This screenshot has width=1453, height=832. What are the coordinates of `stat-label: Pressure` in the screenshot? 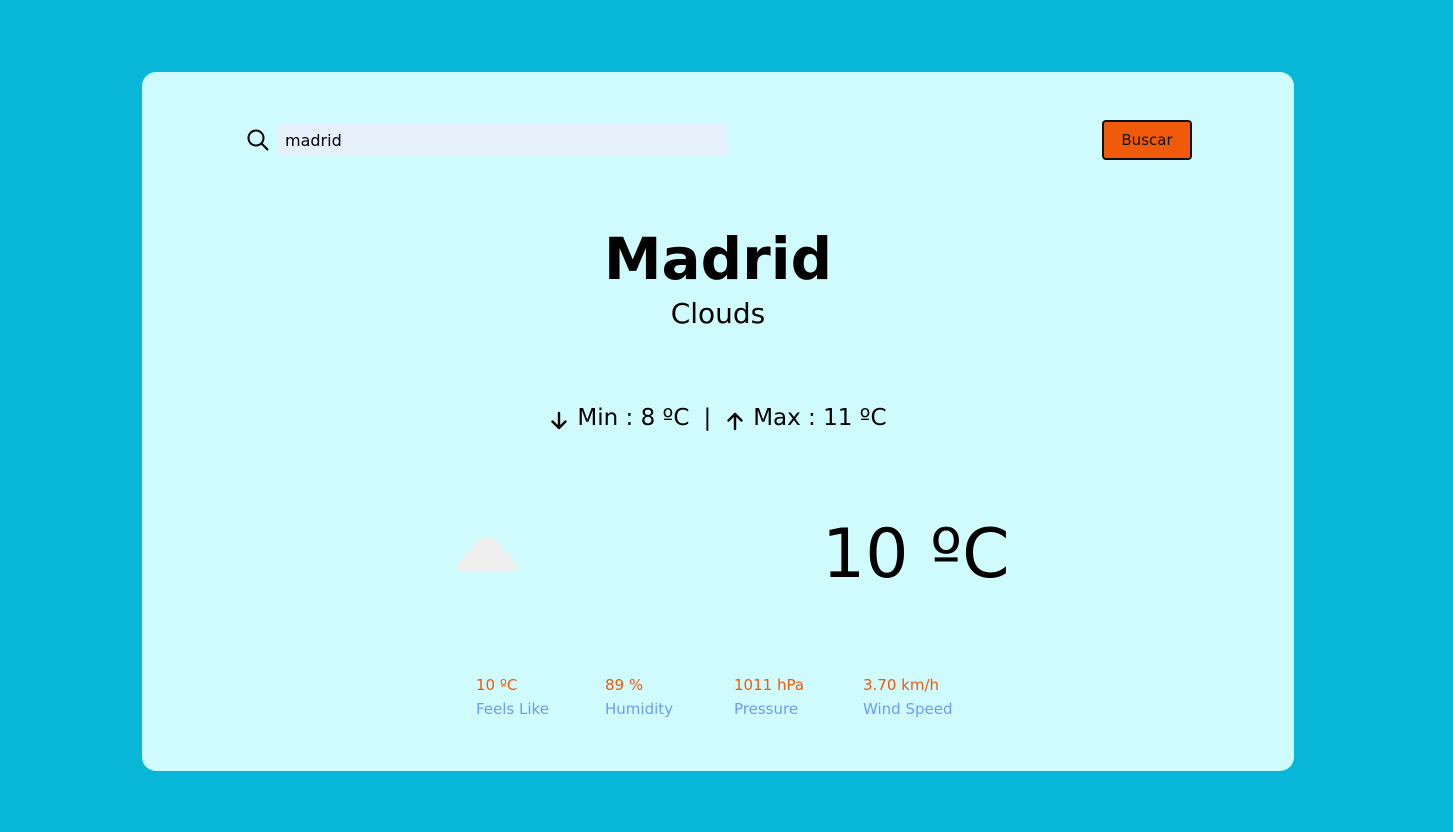 It's located at (766, 709).